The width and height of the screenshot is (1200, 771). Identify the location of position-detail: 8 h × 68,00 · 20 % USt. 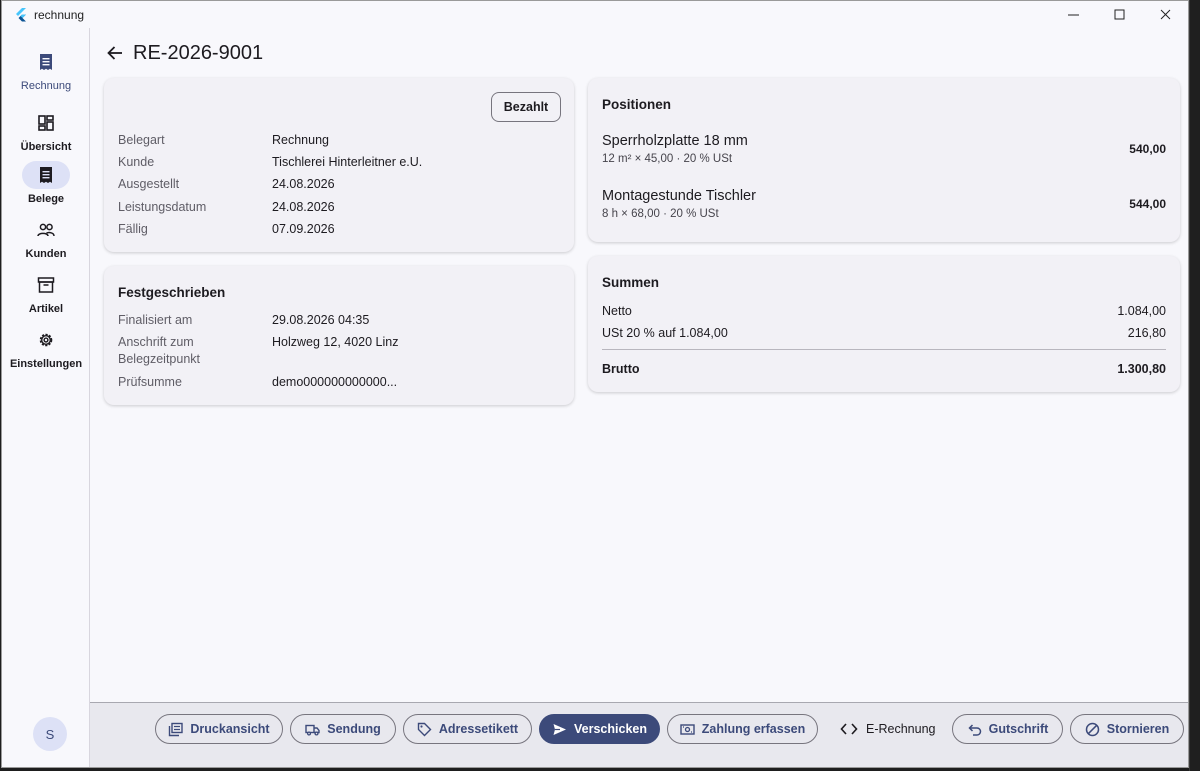
(660, 214).